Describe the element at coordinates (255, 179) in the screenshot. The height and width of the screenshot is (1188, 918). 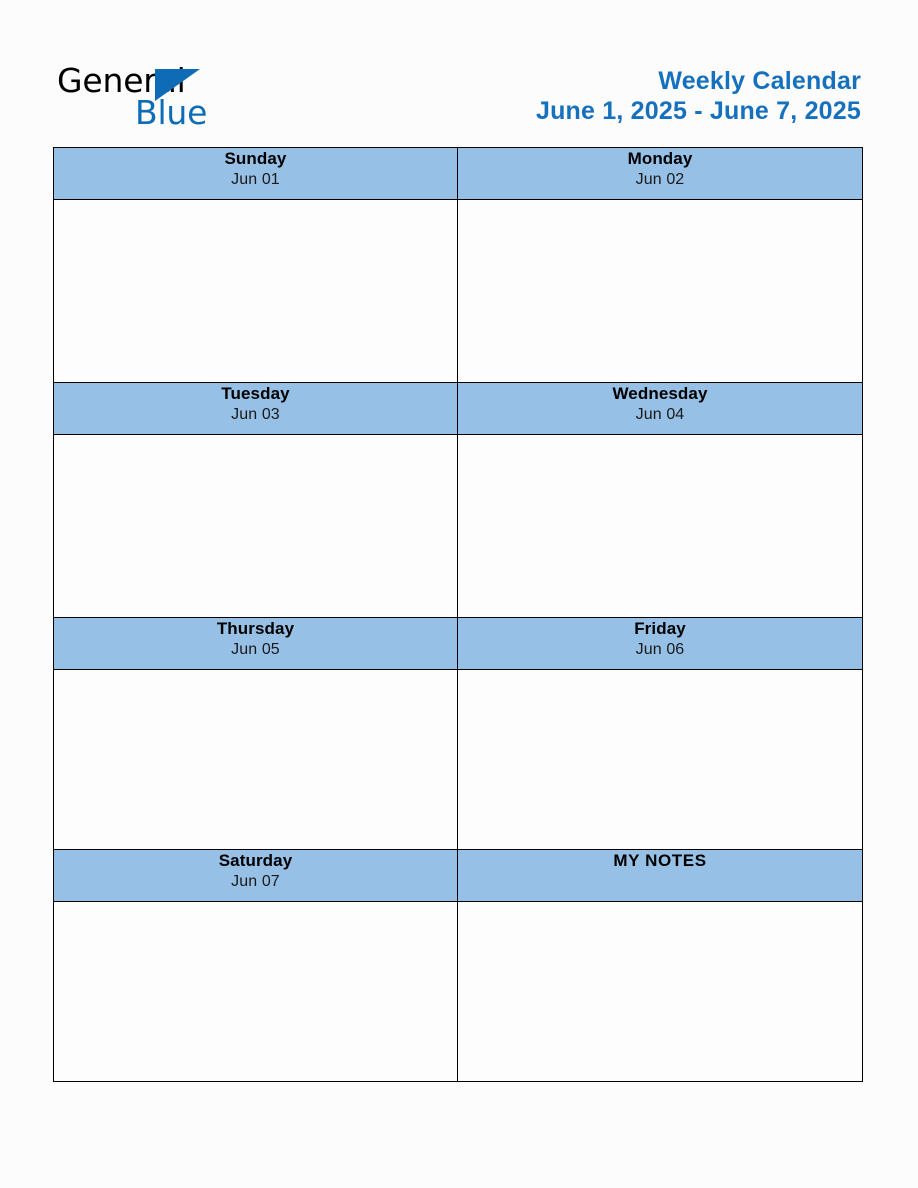
I see `day-date-label: Jun 01` at that location.